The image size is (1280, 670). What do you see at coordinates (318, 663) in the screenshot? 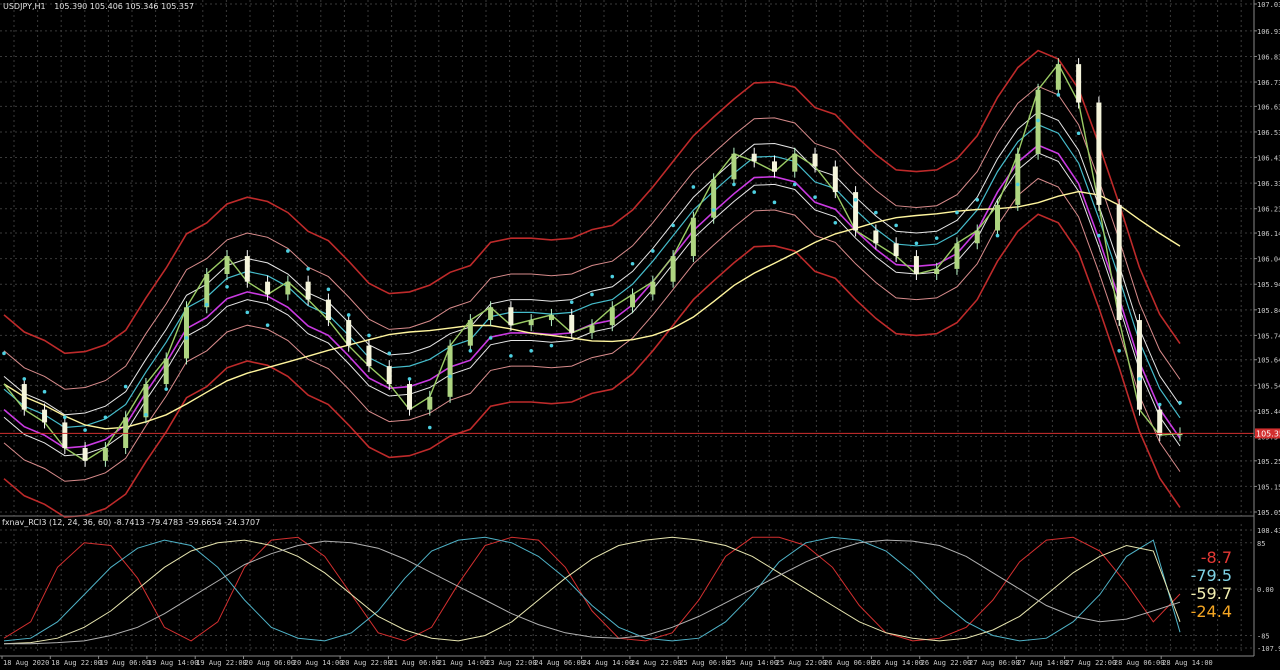
I see `x-tick-label: 20 Aug 14:00` at bounding box center [318, 663].